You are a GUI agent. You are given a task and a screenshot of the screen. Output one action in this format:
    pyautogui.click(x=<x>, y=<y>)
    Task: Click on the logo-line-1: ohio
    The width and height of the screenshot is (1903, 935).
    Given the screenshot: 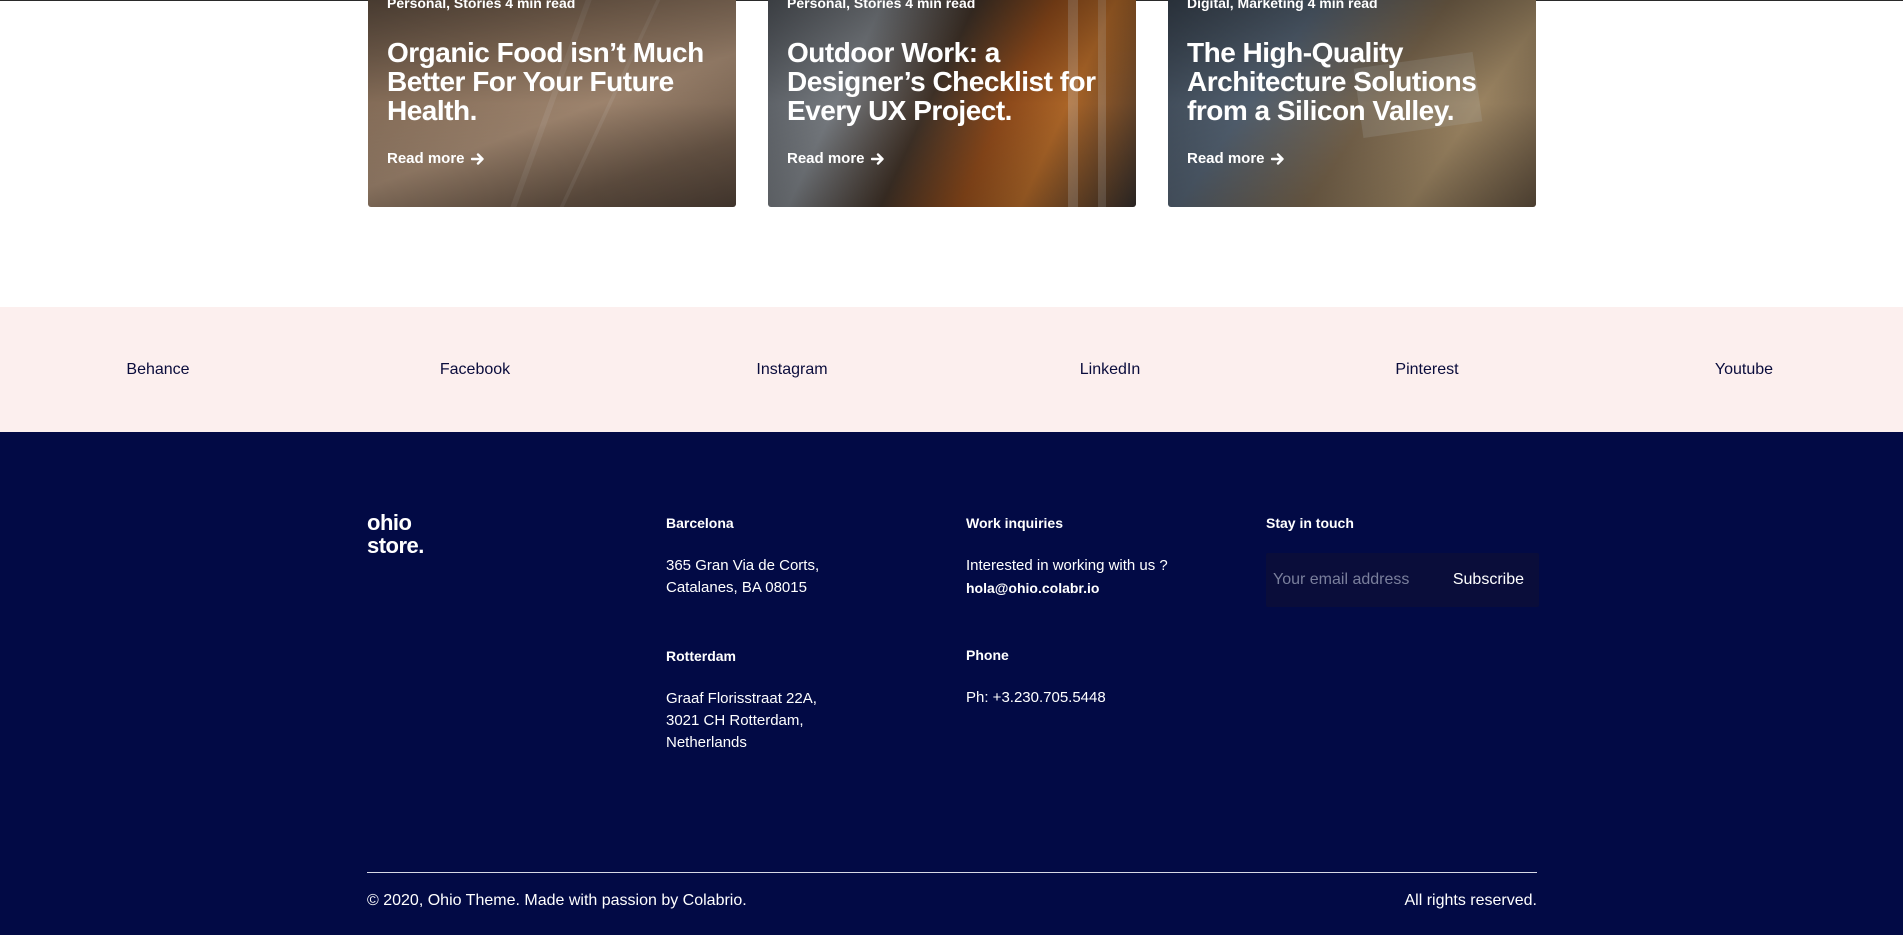 What is the action you would take?
    pyautogui.click(x=389, y=522)
    